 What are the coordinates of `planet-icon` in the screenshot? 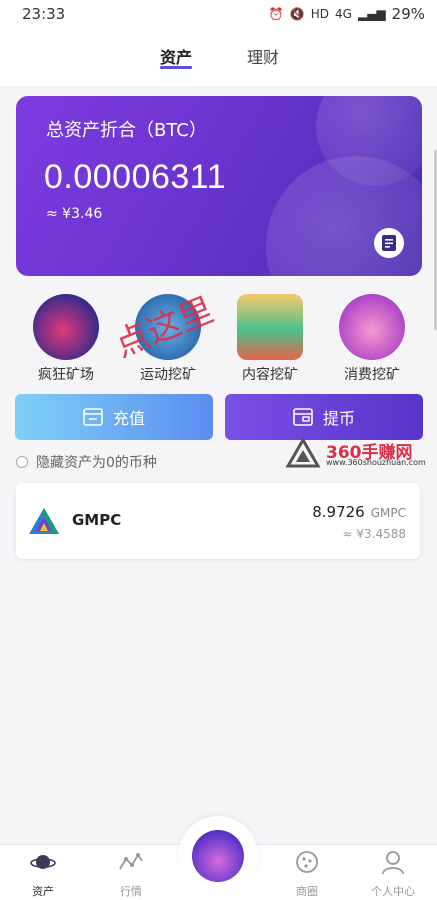 It's located at (43, 862).